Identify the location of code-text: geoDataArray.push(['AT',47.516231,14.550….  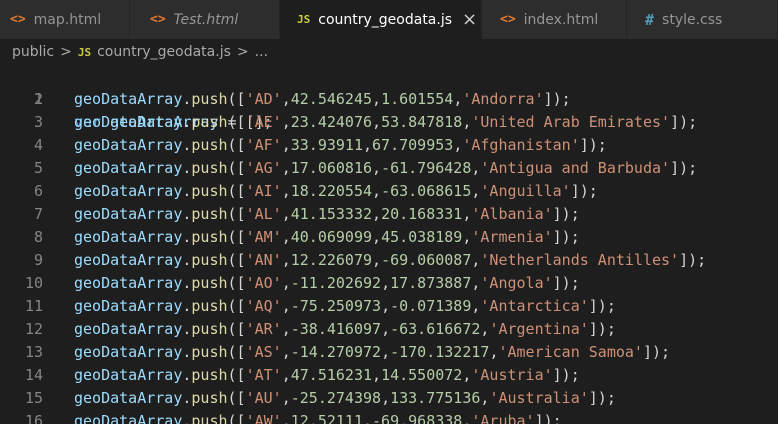
(327, 375).